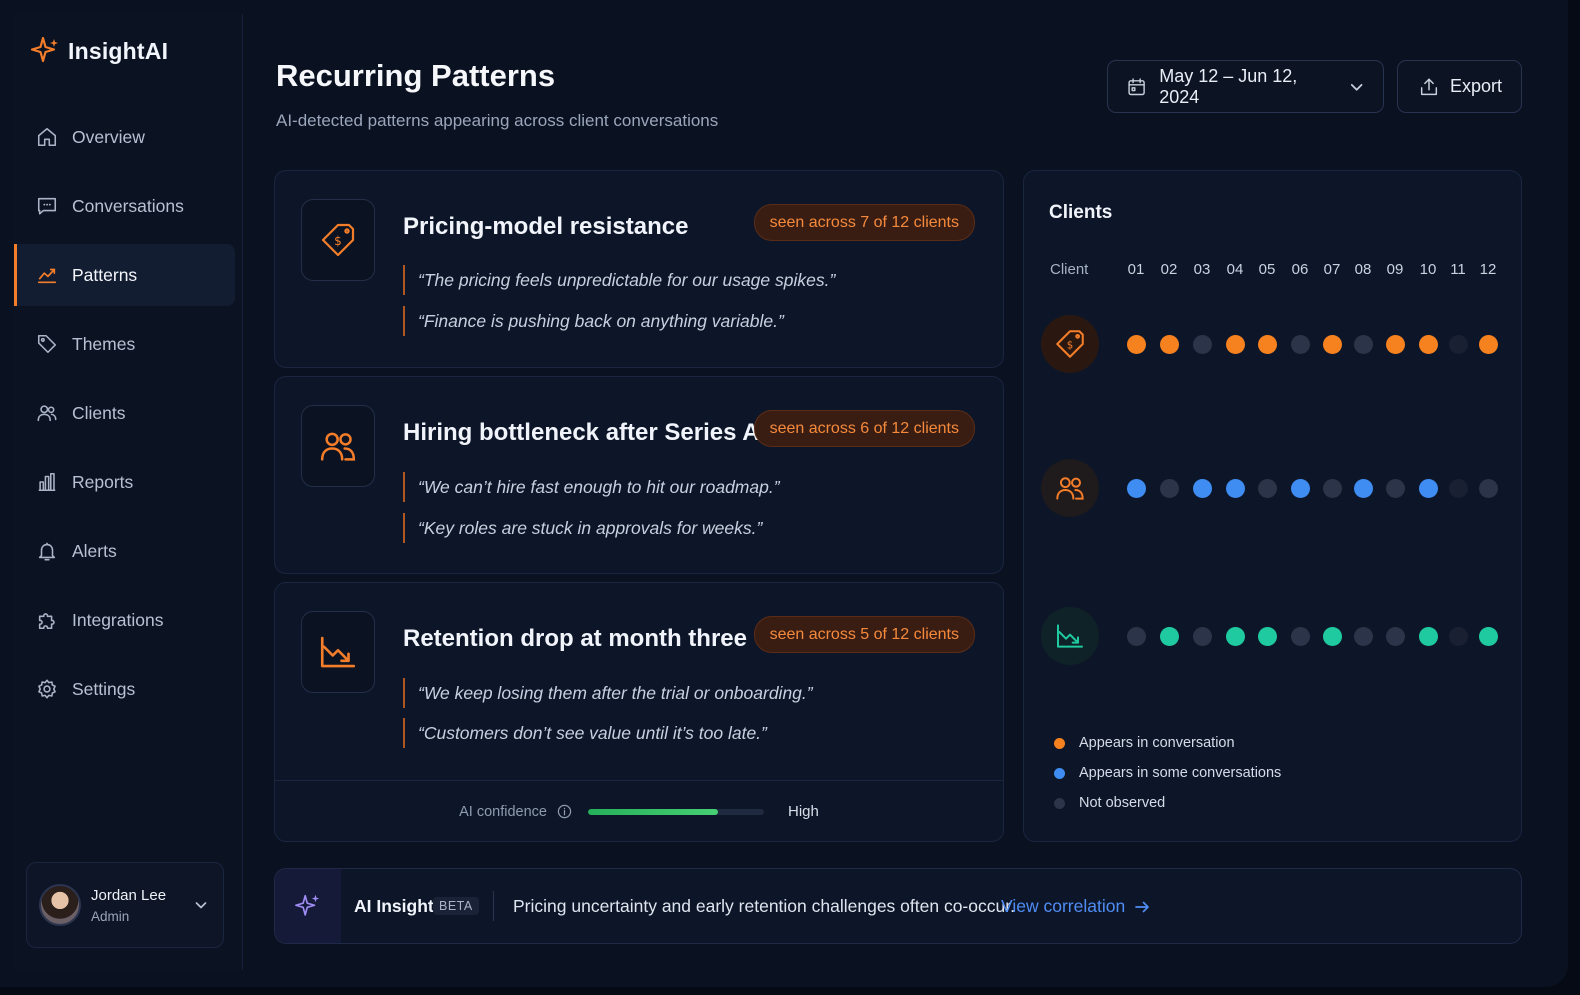 The width and height of the screenshot is (1580, 995). What do you see at coordinates (338, 446) in the screenshot?
I see `pattern-icon-box` at bounding box center [338, 446].